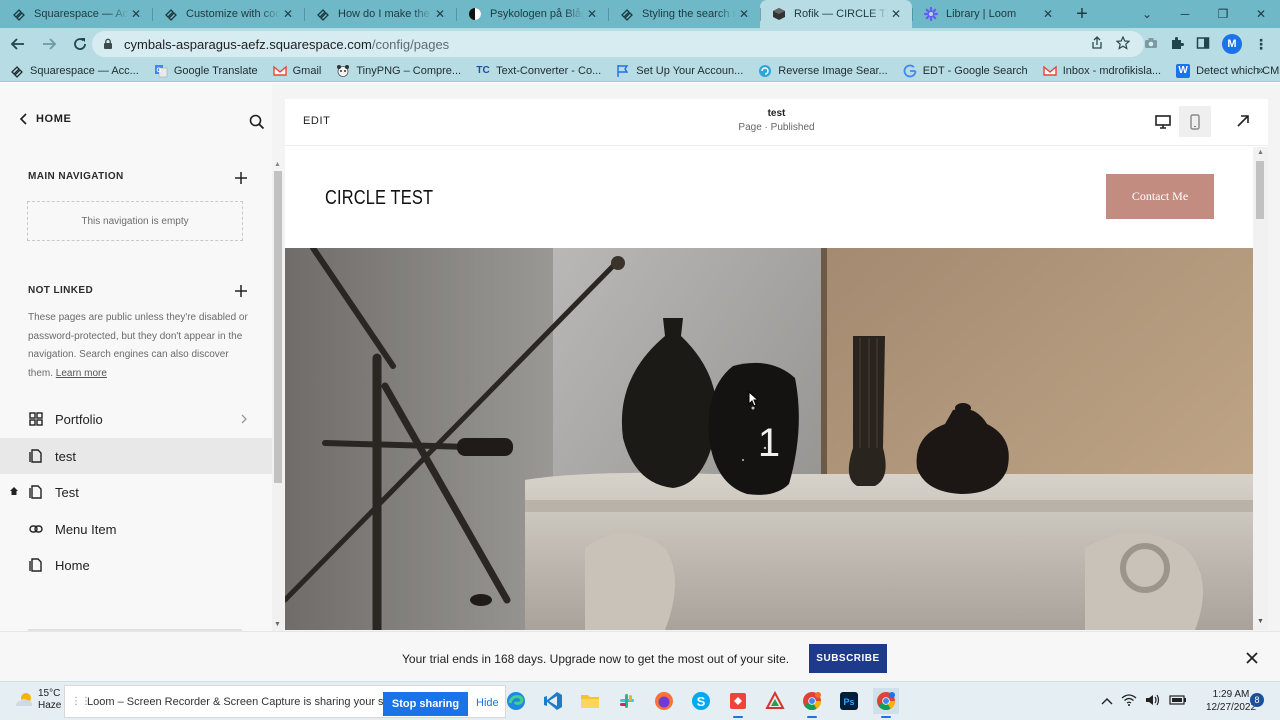 This screenshot has width=1280, height=720. I want to click on contact-me-button: Contact Me, so click(1160, 196).